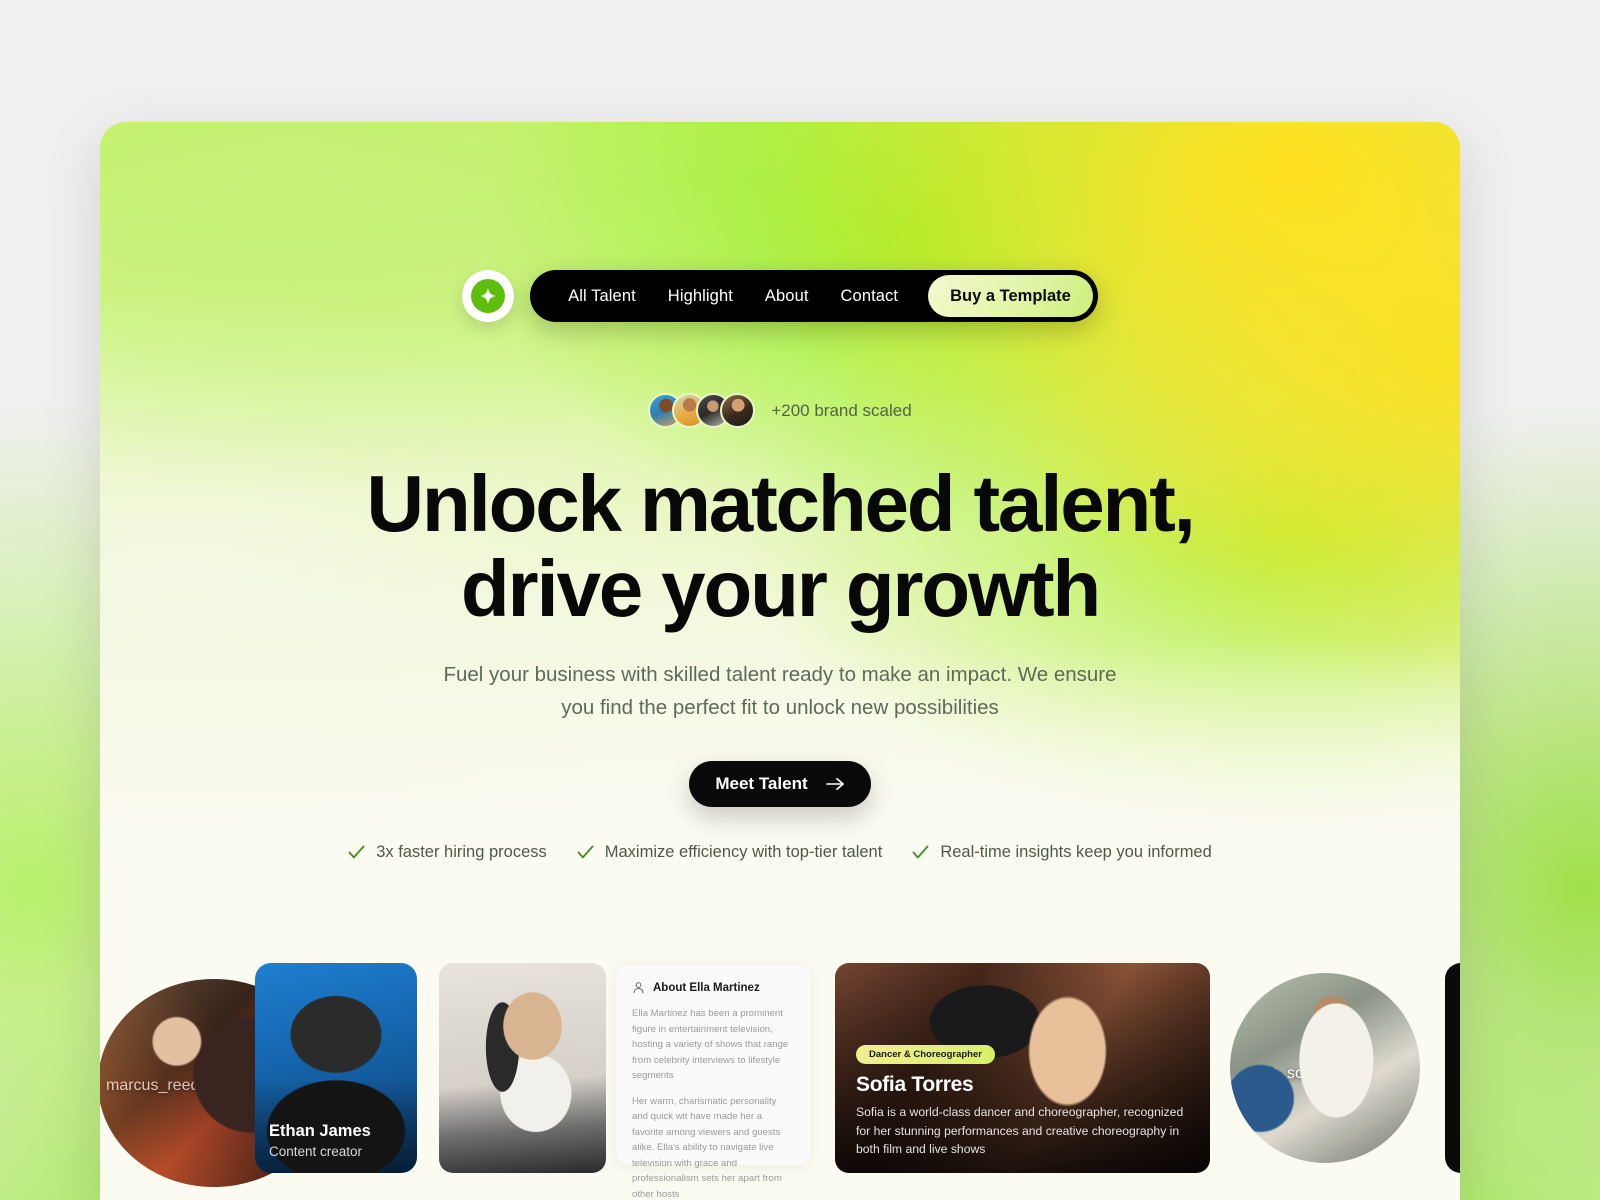 This screenshot has width=1600, height=1200. Describe the element at coordinates (1452, 1068) in the screenshot. I see `talent-card-partial-edge` at that location.